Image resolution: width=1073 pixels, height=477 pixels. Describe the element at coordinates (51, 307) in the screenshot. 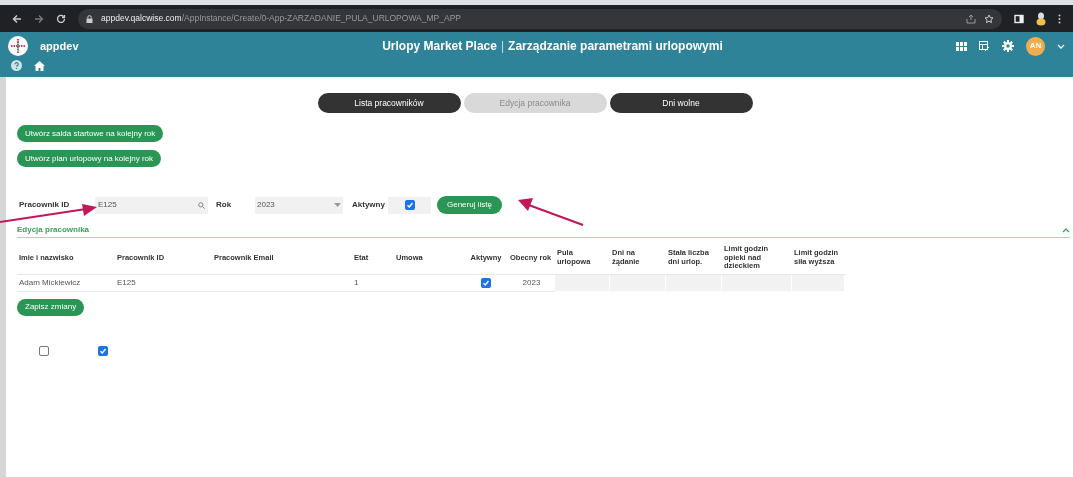

I see `save-button: Zapisz zmiany` at that location.